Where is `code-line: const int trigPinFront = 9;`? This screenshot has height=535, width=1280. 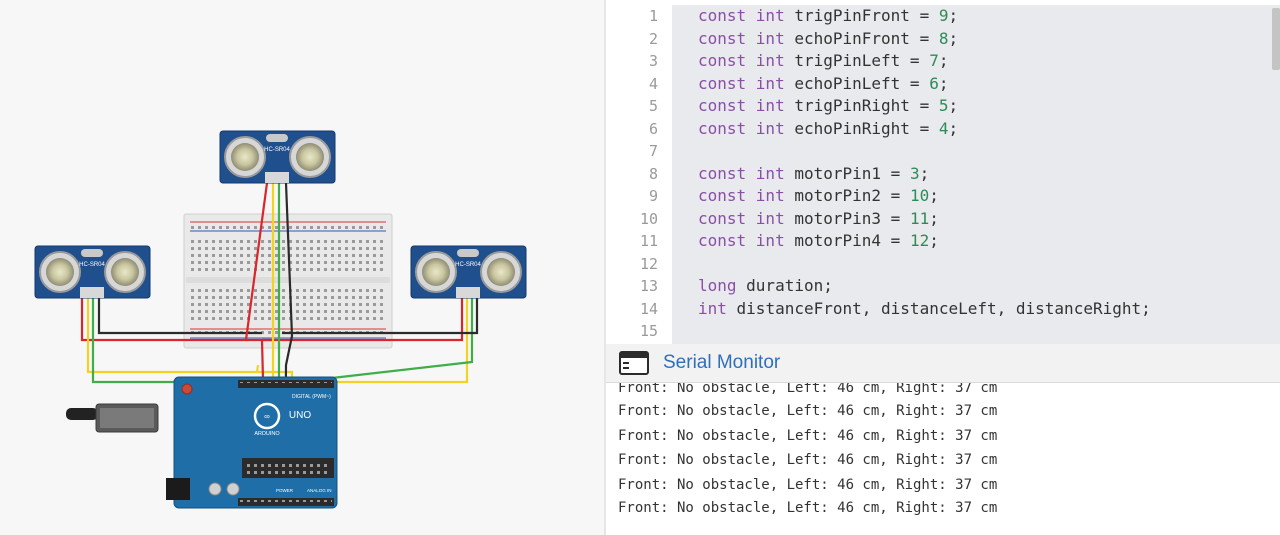
code-line: const int trigPinFront = 9; is located at coordinates (976, 16).